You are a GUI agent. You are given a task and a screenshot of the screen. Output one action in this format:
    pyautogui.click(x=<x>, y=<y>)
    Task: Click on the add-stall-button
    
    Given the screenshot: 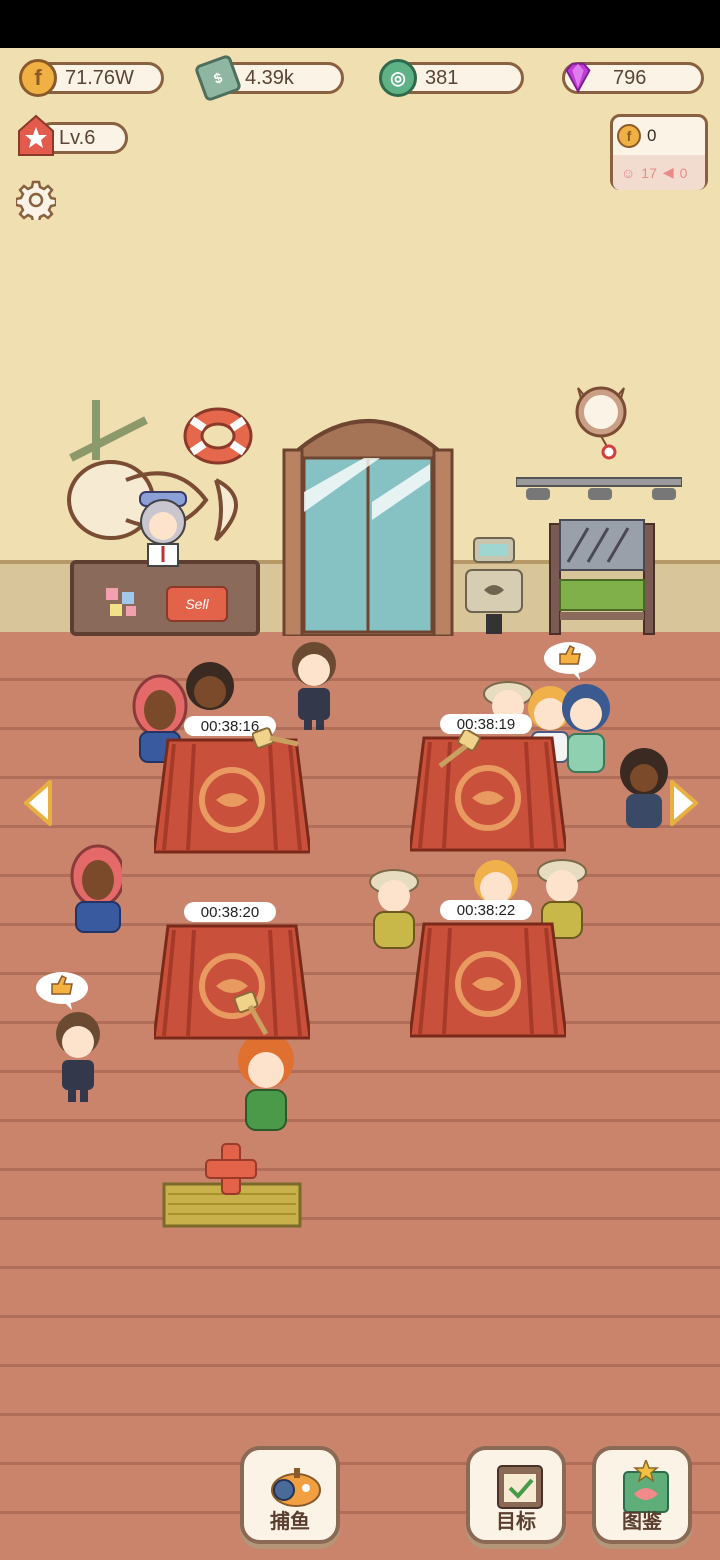 What is the action you would take?
    pyautogui.click(x=232, y=1186)
    